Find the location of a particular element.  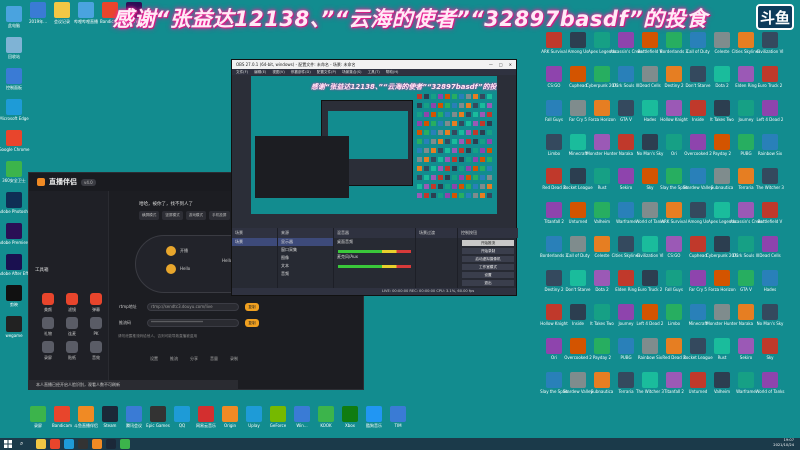

menu-help: 帮助(H) is located at coordinates (392, 72).